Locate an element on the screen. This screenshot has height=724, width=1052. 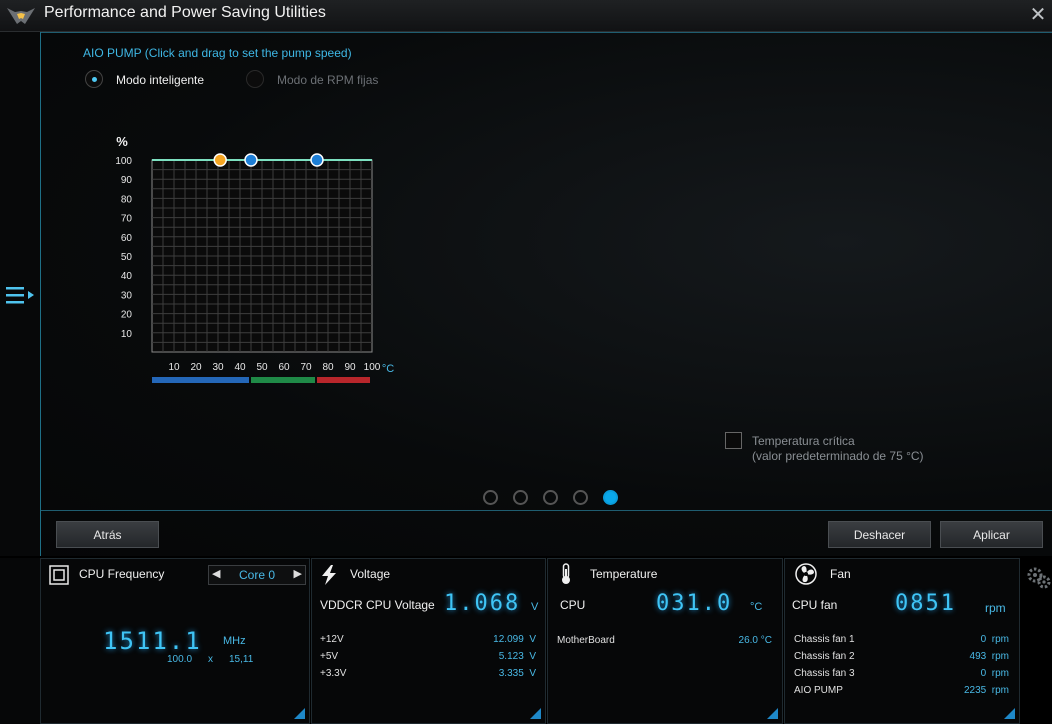
mb-temp-value: 26.0 °C is located at coordinates (755, 640).